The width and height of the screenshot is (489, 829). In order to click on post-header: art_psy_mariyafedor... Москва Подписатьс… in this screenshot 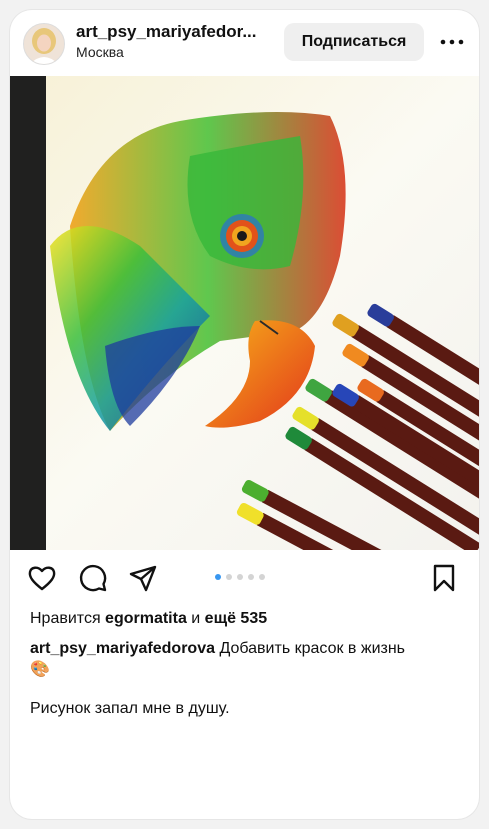, I will do `click(244, 43)`.